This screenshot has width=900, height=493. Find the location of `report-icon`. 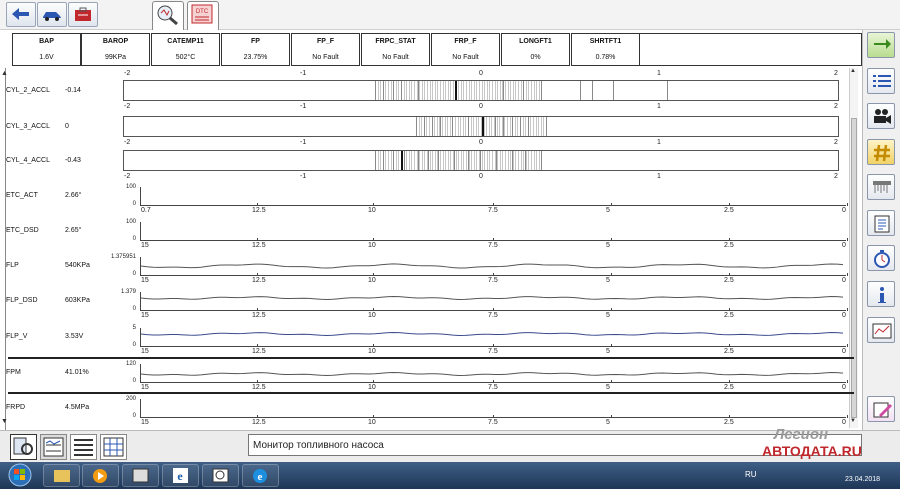

report-icon is located at coordinates (881, 223).